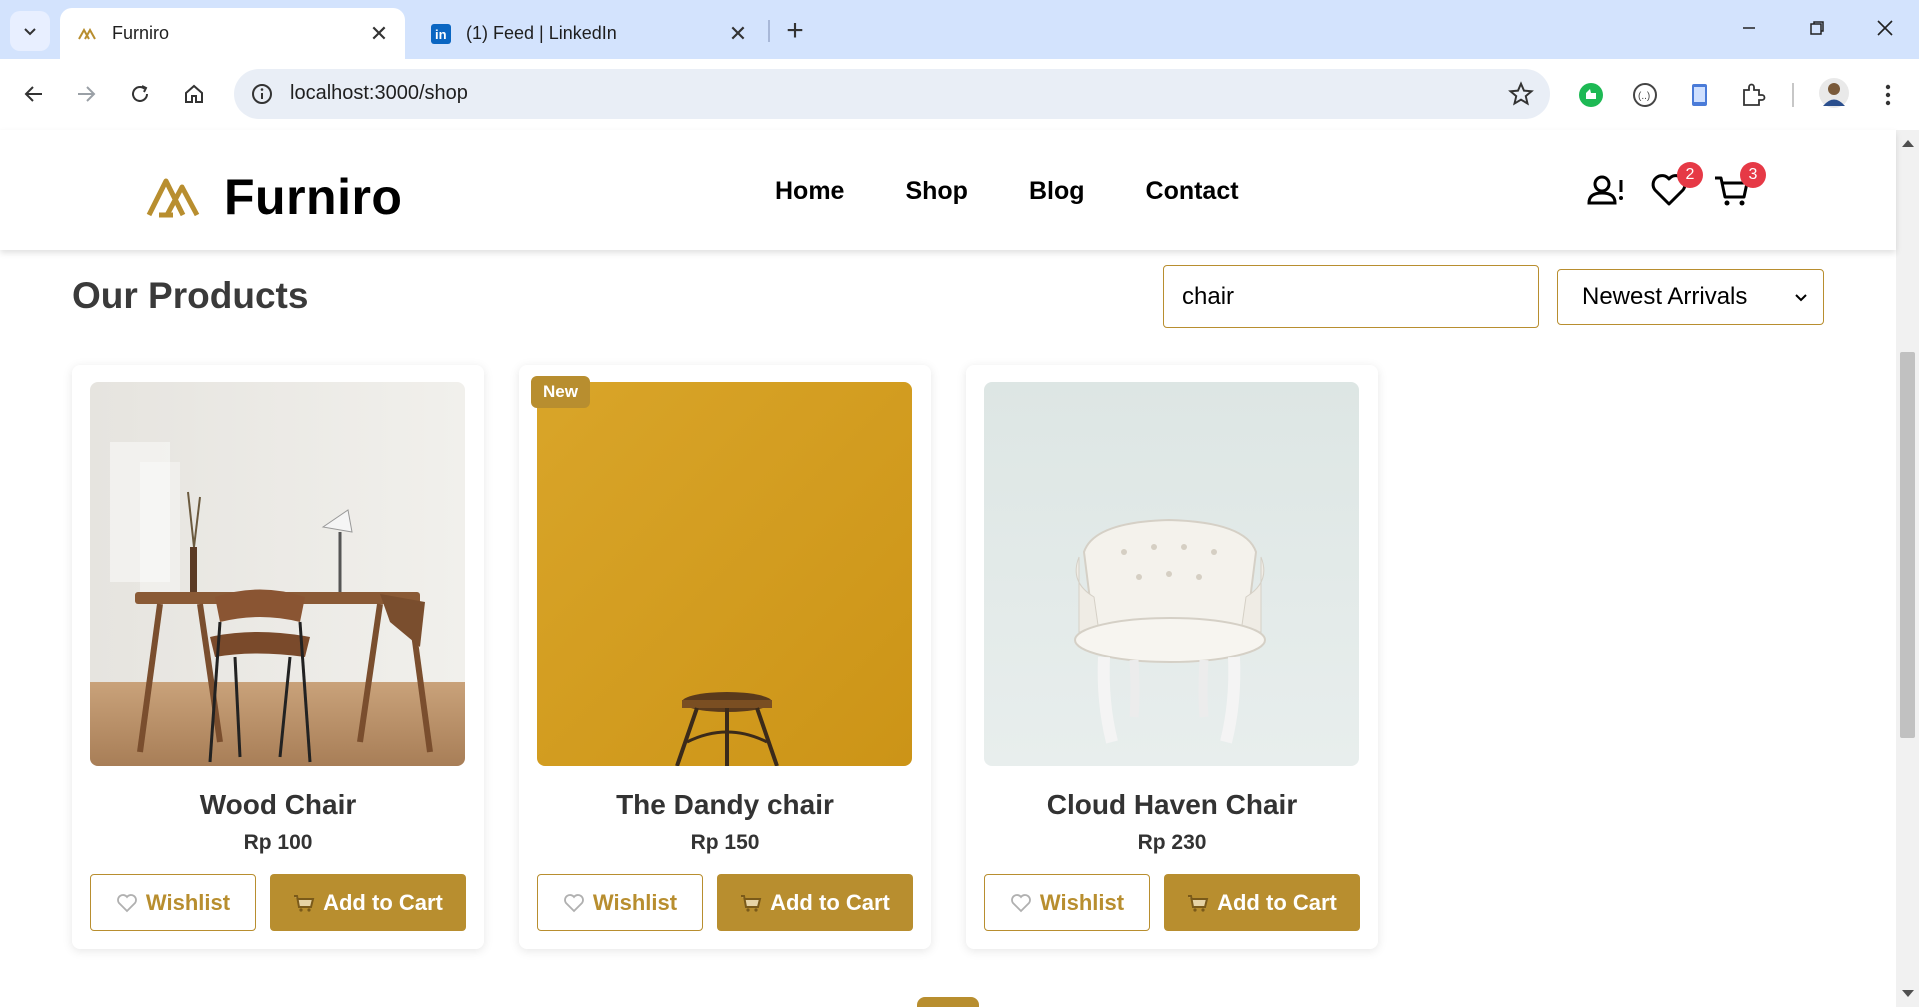  What do you see at coordinates (1192, 191) in the screenshot?
I see `nav-contact: Contact` at bounding box center [1192, 191].